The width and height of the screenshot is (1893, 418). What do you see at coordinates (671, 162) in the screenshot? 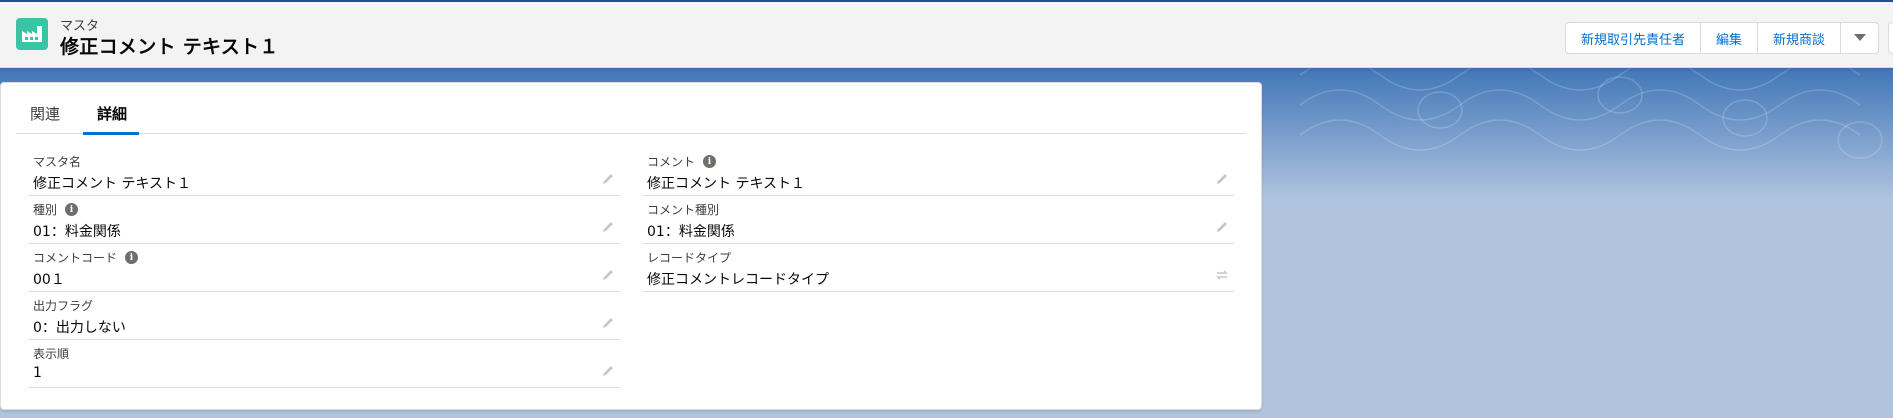
I see `field-label: コメント` at bounding box center [671, 162].